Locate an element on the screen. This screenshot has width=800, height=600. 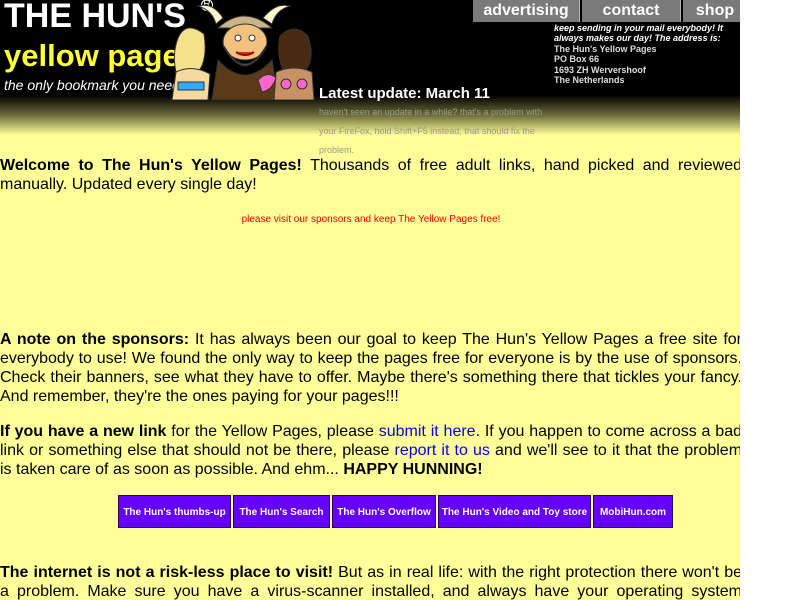
mobihun-button: MobiHun.com is located at coordinates (633, 511).